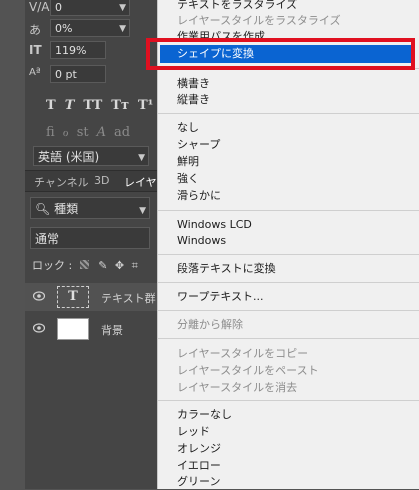 This screenshot has height=490, width=419. What do you see at coordinates (50, 132) in the screenshot?
I see `ligatures-button: fi` at bounding box center [50, 132].